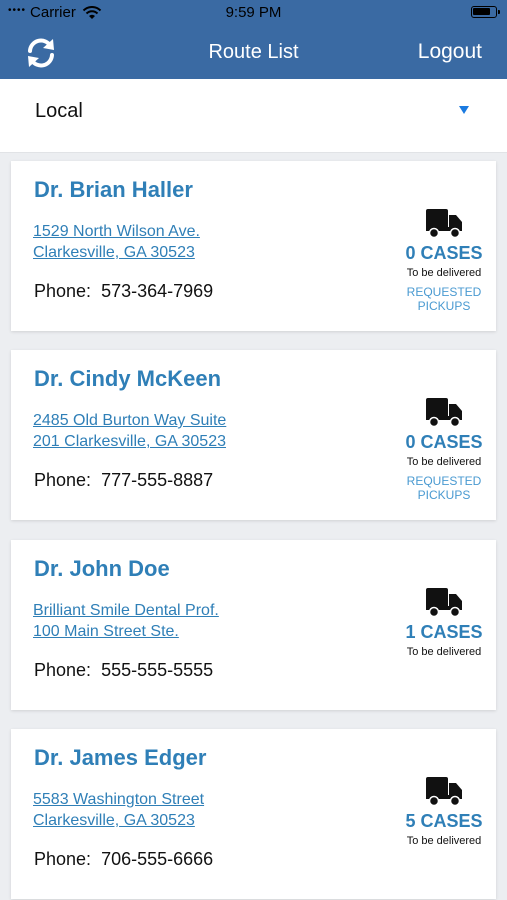  Describe the element at coordinates (153, 231) in the screenshot. I see `address-line: 1529 North Wilson Ave.` at that location.